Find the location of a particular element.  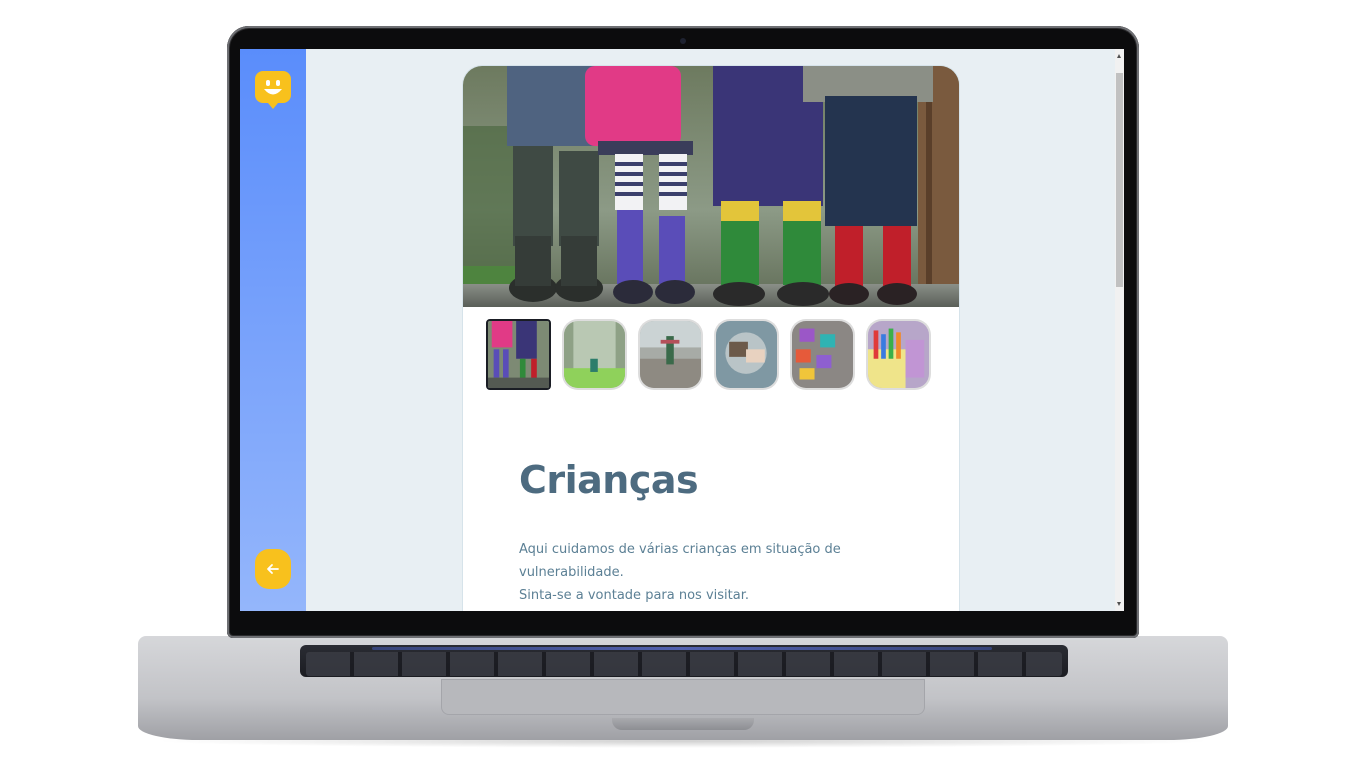

scroll-thumb is located at coordinates (1119, 180).